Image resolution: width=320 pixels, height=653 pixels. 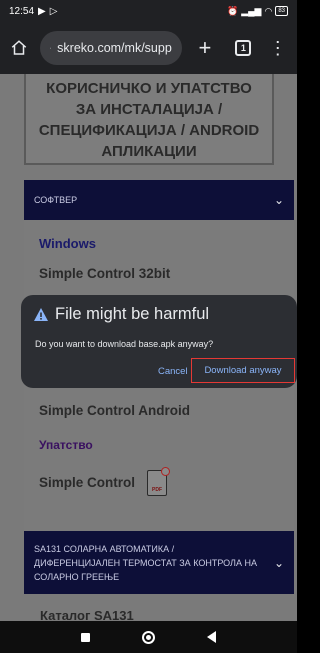 I want to click on cancel-button: Cancel, so click(x=173, y=371).